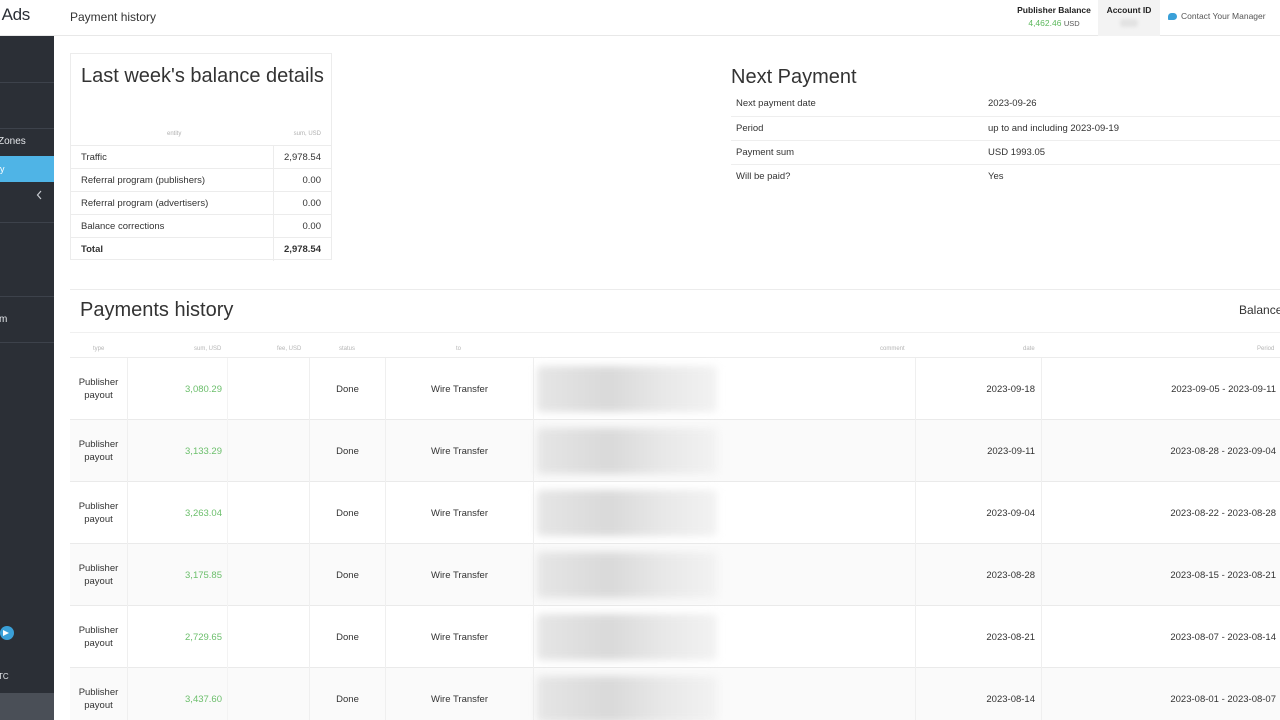 The height and width of the screenshot is (720, 1280). Describe the element at coordinates (1129, 18) in the screenshot. I see `account-id: Account ID` at that location.